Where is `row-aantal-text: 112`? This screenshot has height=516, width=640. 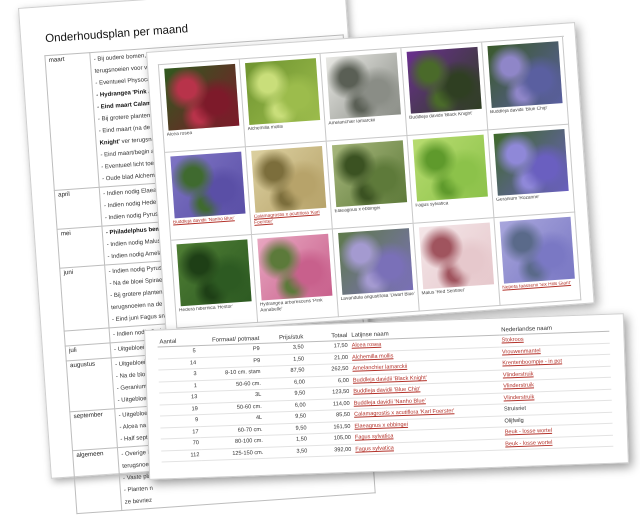
row-aantal-text: 112 is located at coordinates (194, 455).